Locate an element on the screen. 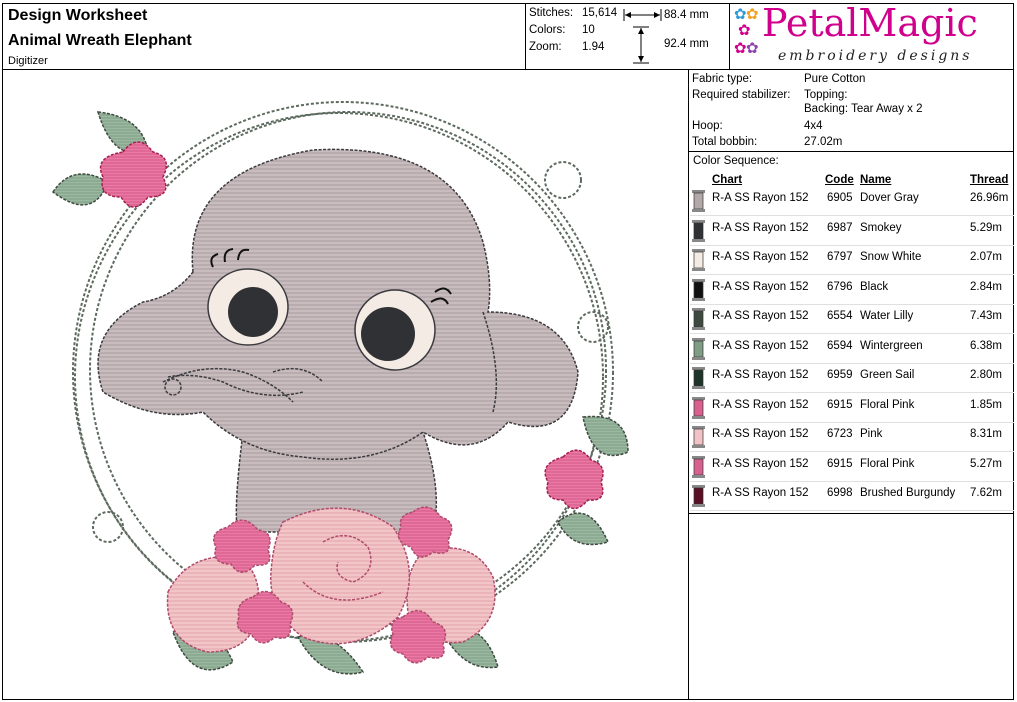 Image resolution: width=1017 pixels, height=702 pixels. color-name: Snow White is located at coordinates (891, 257).